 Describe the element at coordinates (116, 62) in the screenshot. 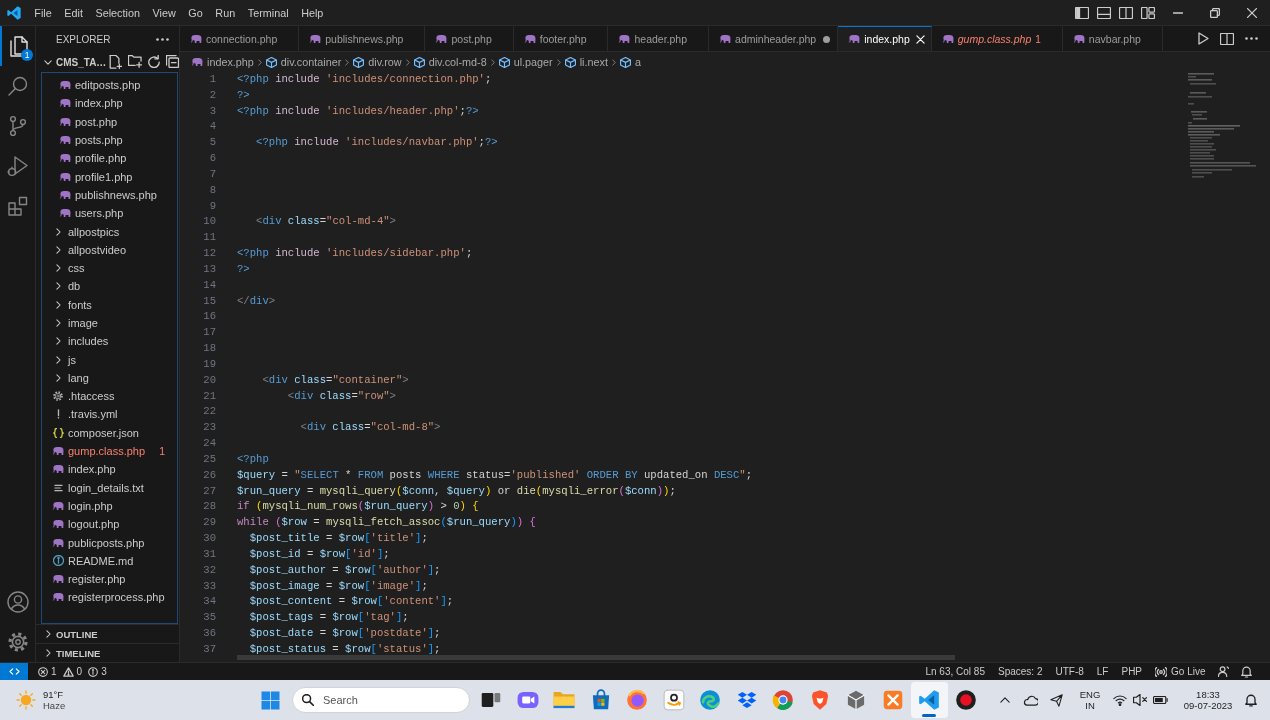

I see `new-file-icon` at that location.